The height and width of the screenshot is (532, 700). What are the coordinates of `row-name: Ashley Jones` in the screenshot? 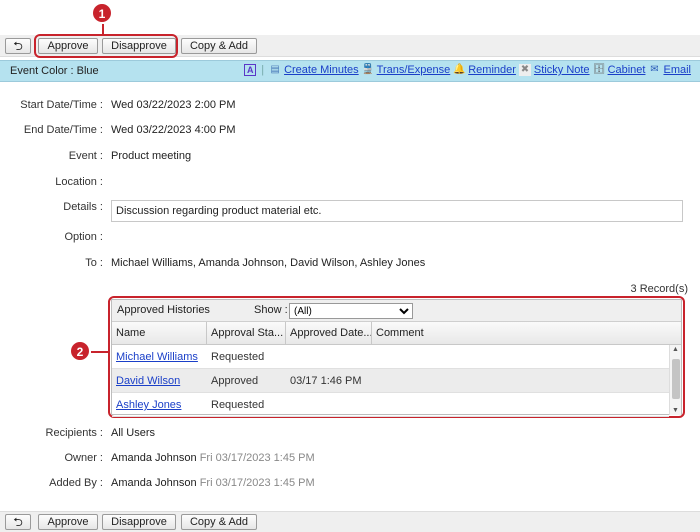 It's located at (146, 405).